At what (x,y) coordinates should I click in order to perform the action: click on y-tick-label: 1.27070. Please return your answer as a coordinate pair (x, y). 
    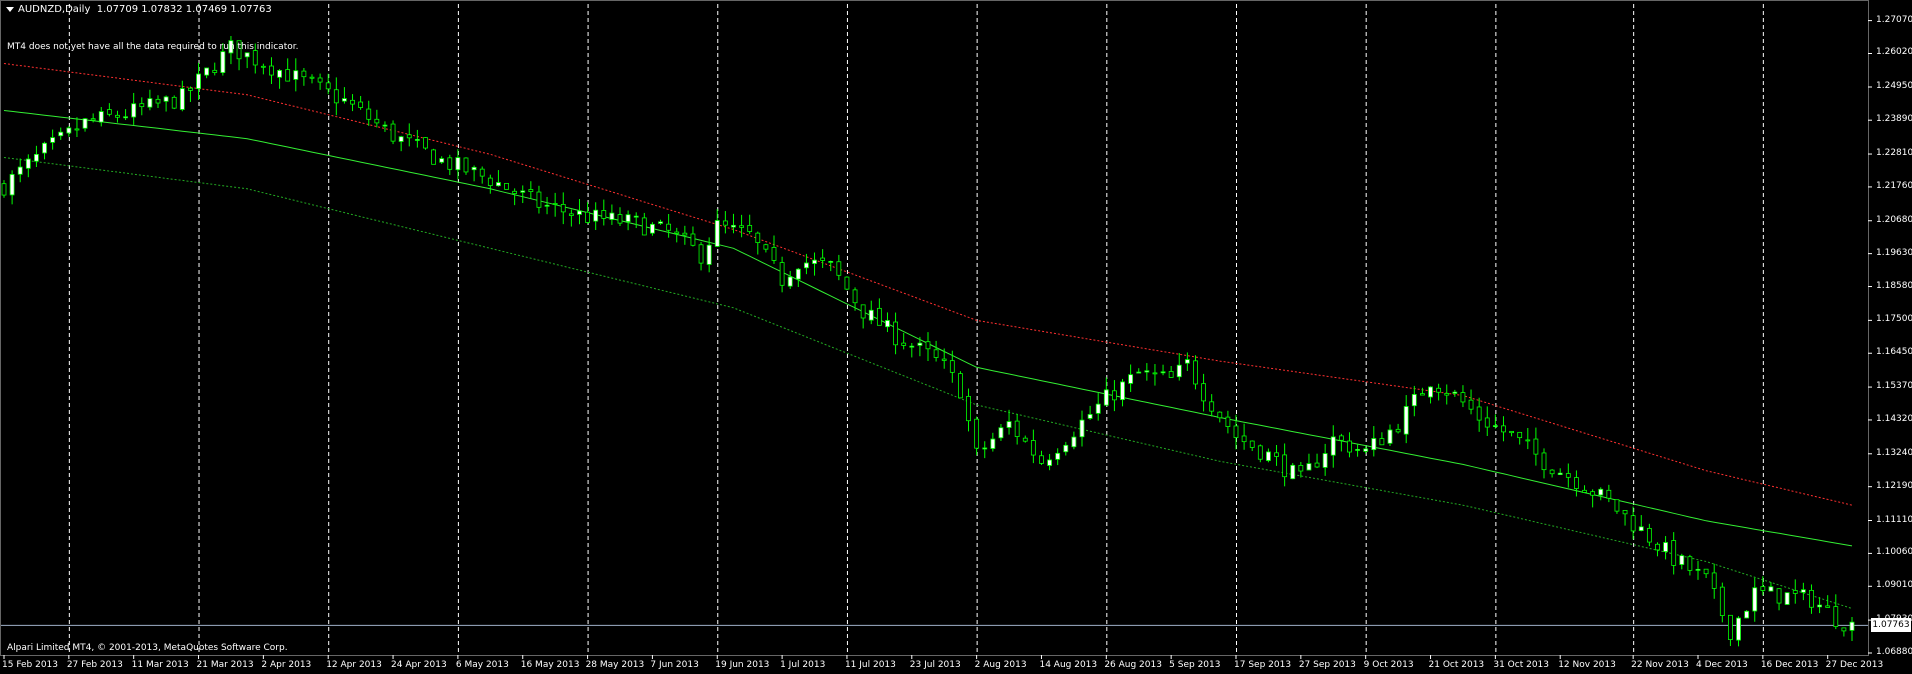
    Looking at the image, I should click on (1894, 19).